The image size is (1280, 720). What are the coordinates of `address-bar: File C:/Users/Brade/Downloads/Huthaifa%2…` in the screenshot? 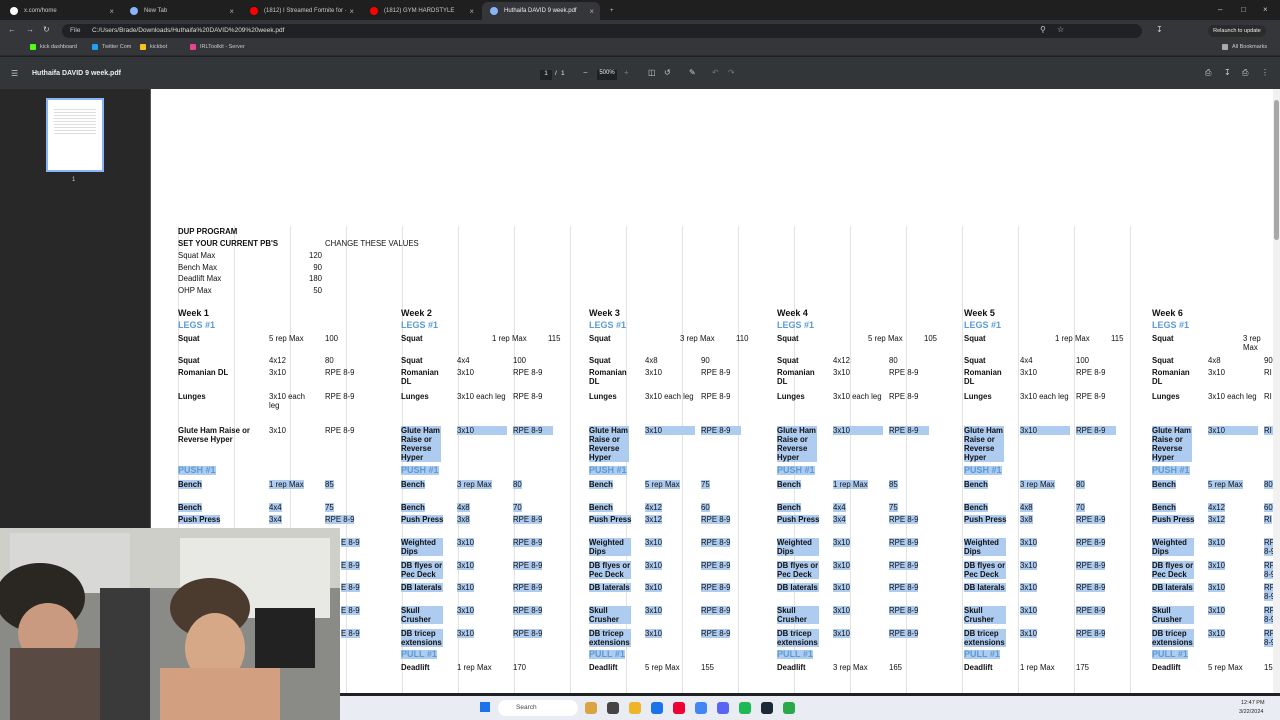 It's located at (602, 31).